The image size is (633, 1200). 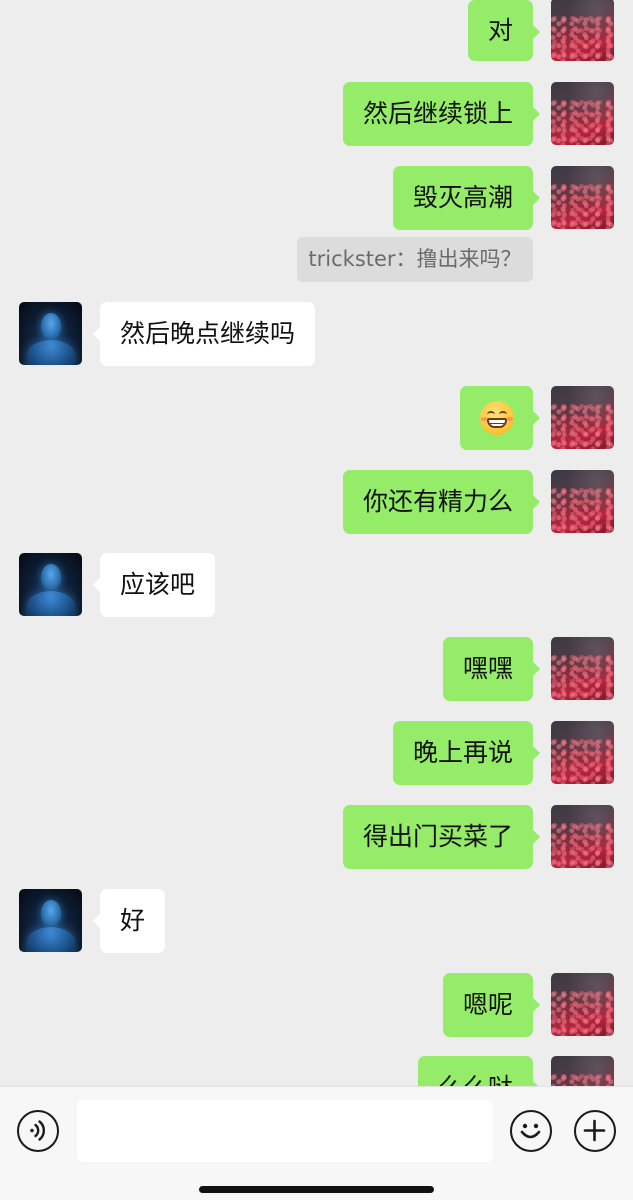 What do you see at coordinates (316, 1071) in the screenshot?
I see `message-row-sent: 么么哒` at bounding box center [316, 1071].